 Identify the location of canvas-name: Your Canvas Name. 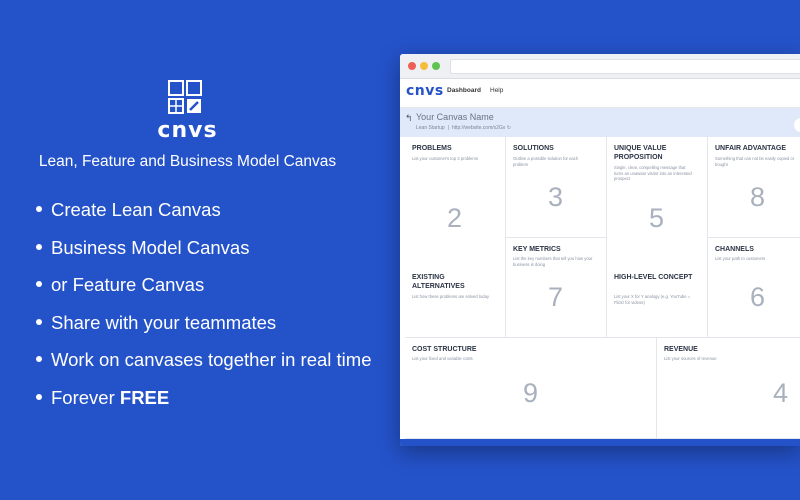
(455, 117).